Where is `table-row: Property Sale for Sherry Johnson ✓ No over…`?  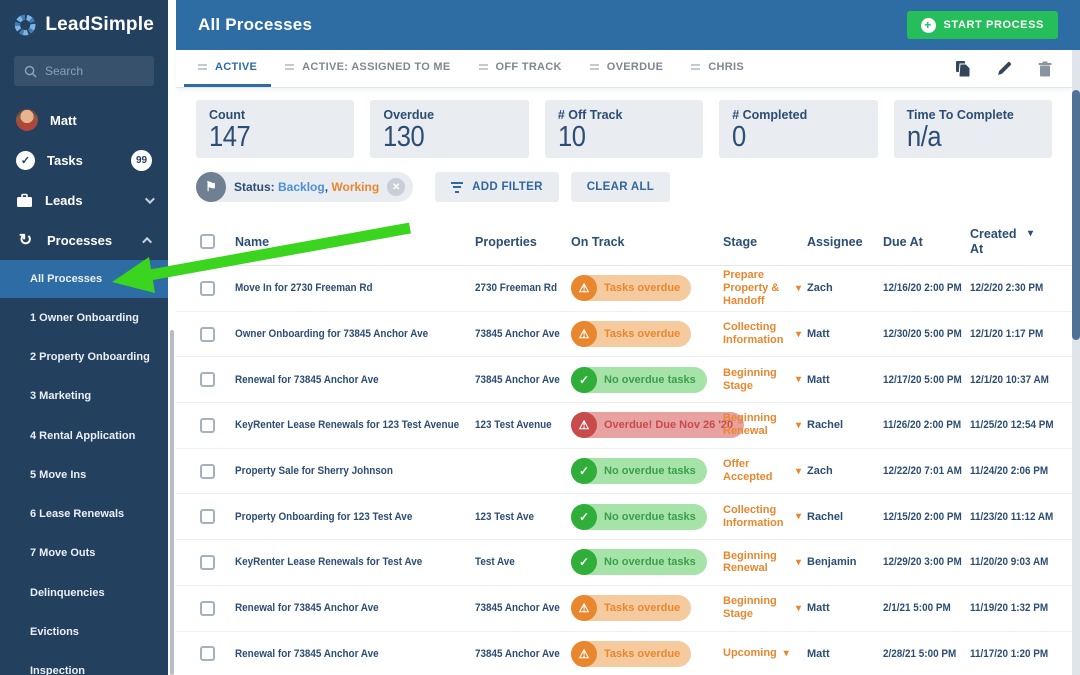
table-row: Property Sale for Sherry Johnson ✓ No over… is located at coordinates (624, 472).